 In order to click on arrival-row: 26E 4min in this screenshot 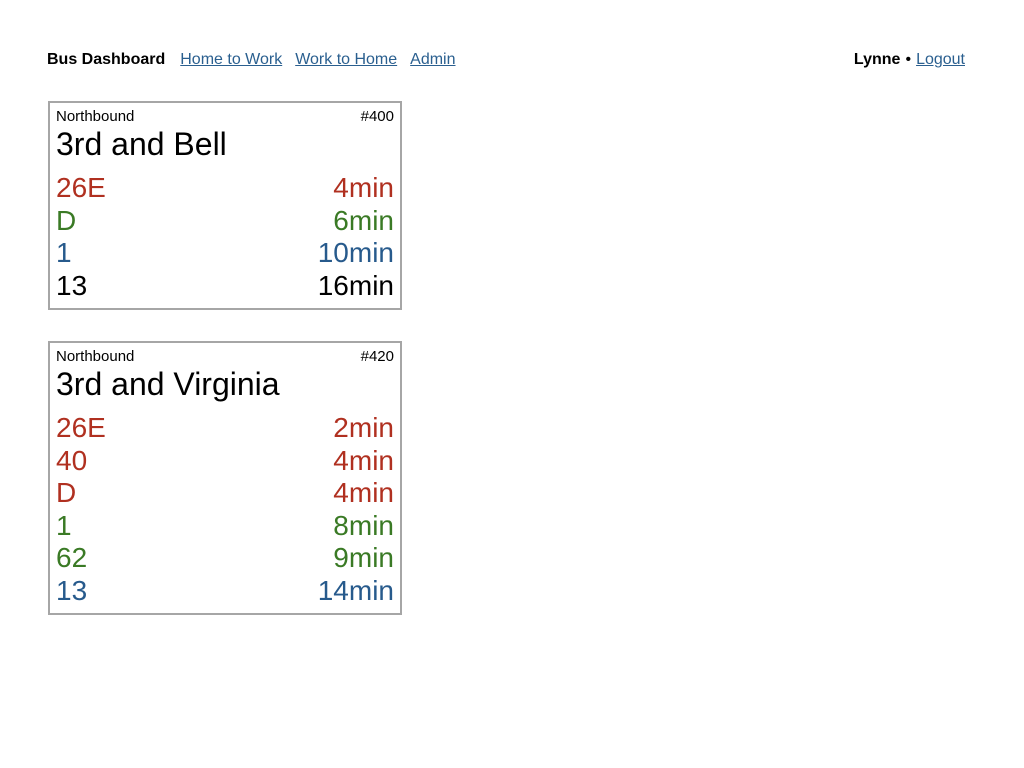, I will do `click(225, 188)`.